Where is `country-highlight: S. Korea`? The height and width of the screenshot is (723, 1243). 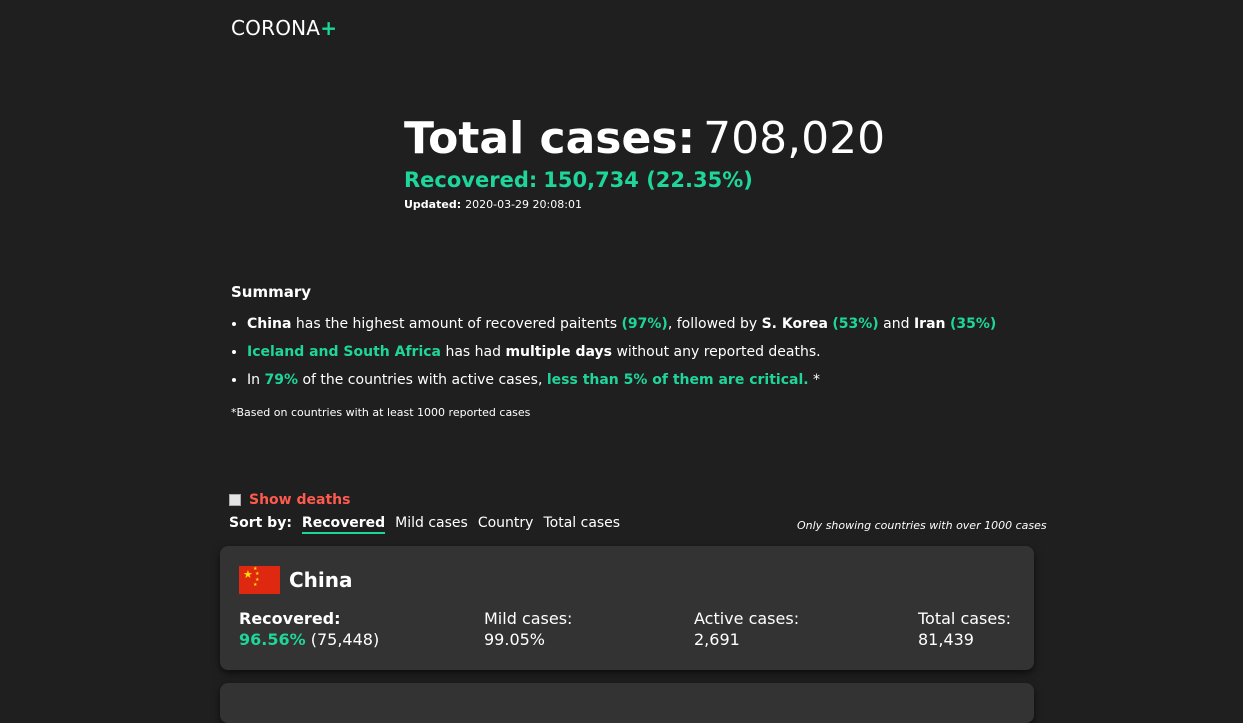 country-highlight: S. Korea is located at coordinates (794, 324).